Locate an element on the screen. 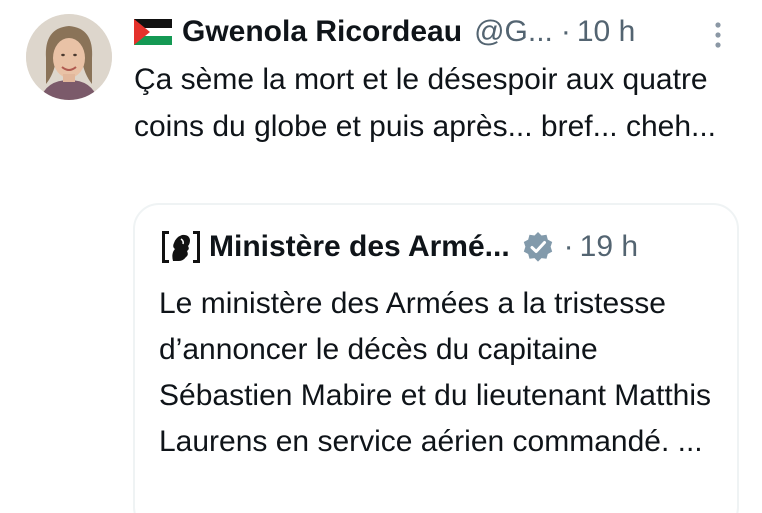 Image resolution: width=762 pixels, height=513 pixels. quoted-tweet-header: Ministère des Armé... · 19 h is located at coordinates (398, 247).